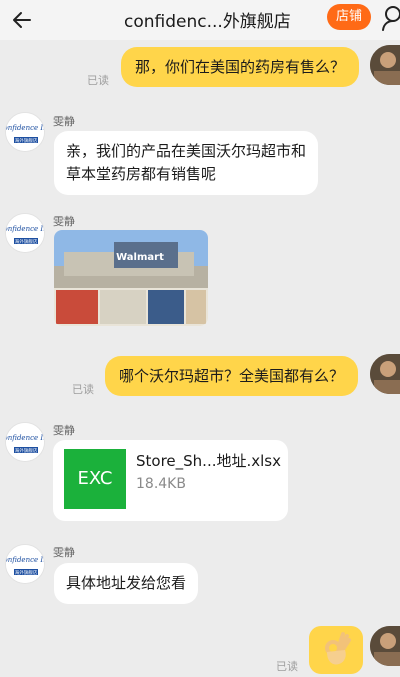 This screenshot has width=400, height=677. I want to click on chat-title: confidenc...外旗舰店, so click(207, 22).